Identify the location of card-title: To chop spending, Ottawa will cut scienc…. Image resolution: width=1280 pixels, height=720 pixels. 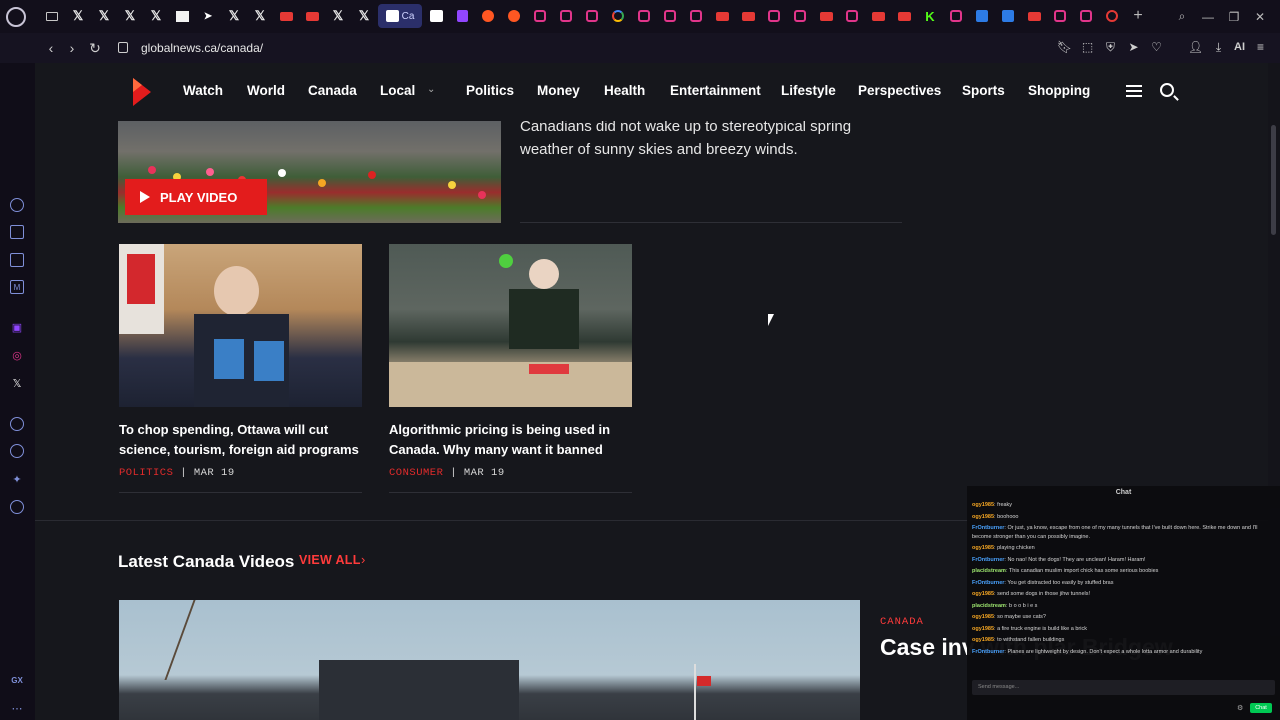
(240, 440).